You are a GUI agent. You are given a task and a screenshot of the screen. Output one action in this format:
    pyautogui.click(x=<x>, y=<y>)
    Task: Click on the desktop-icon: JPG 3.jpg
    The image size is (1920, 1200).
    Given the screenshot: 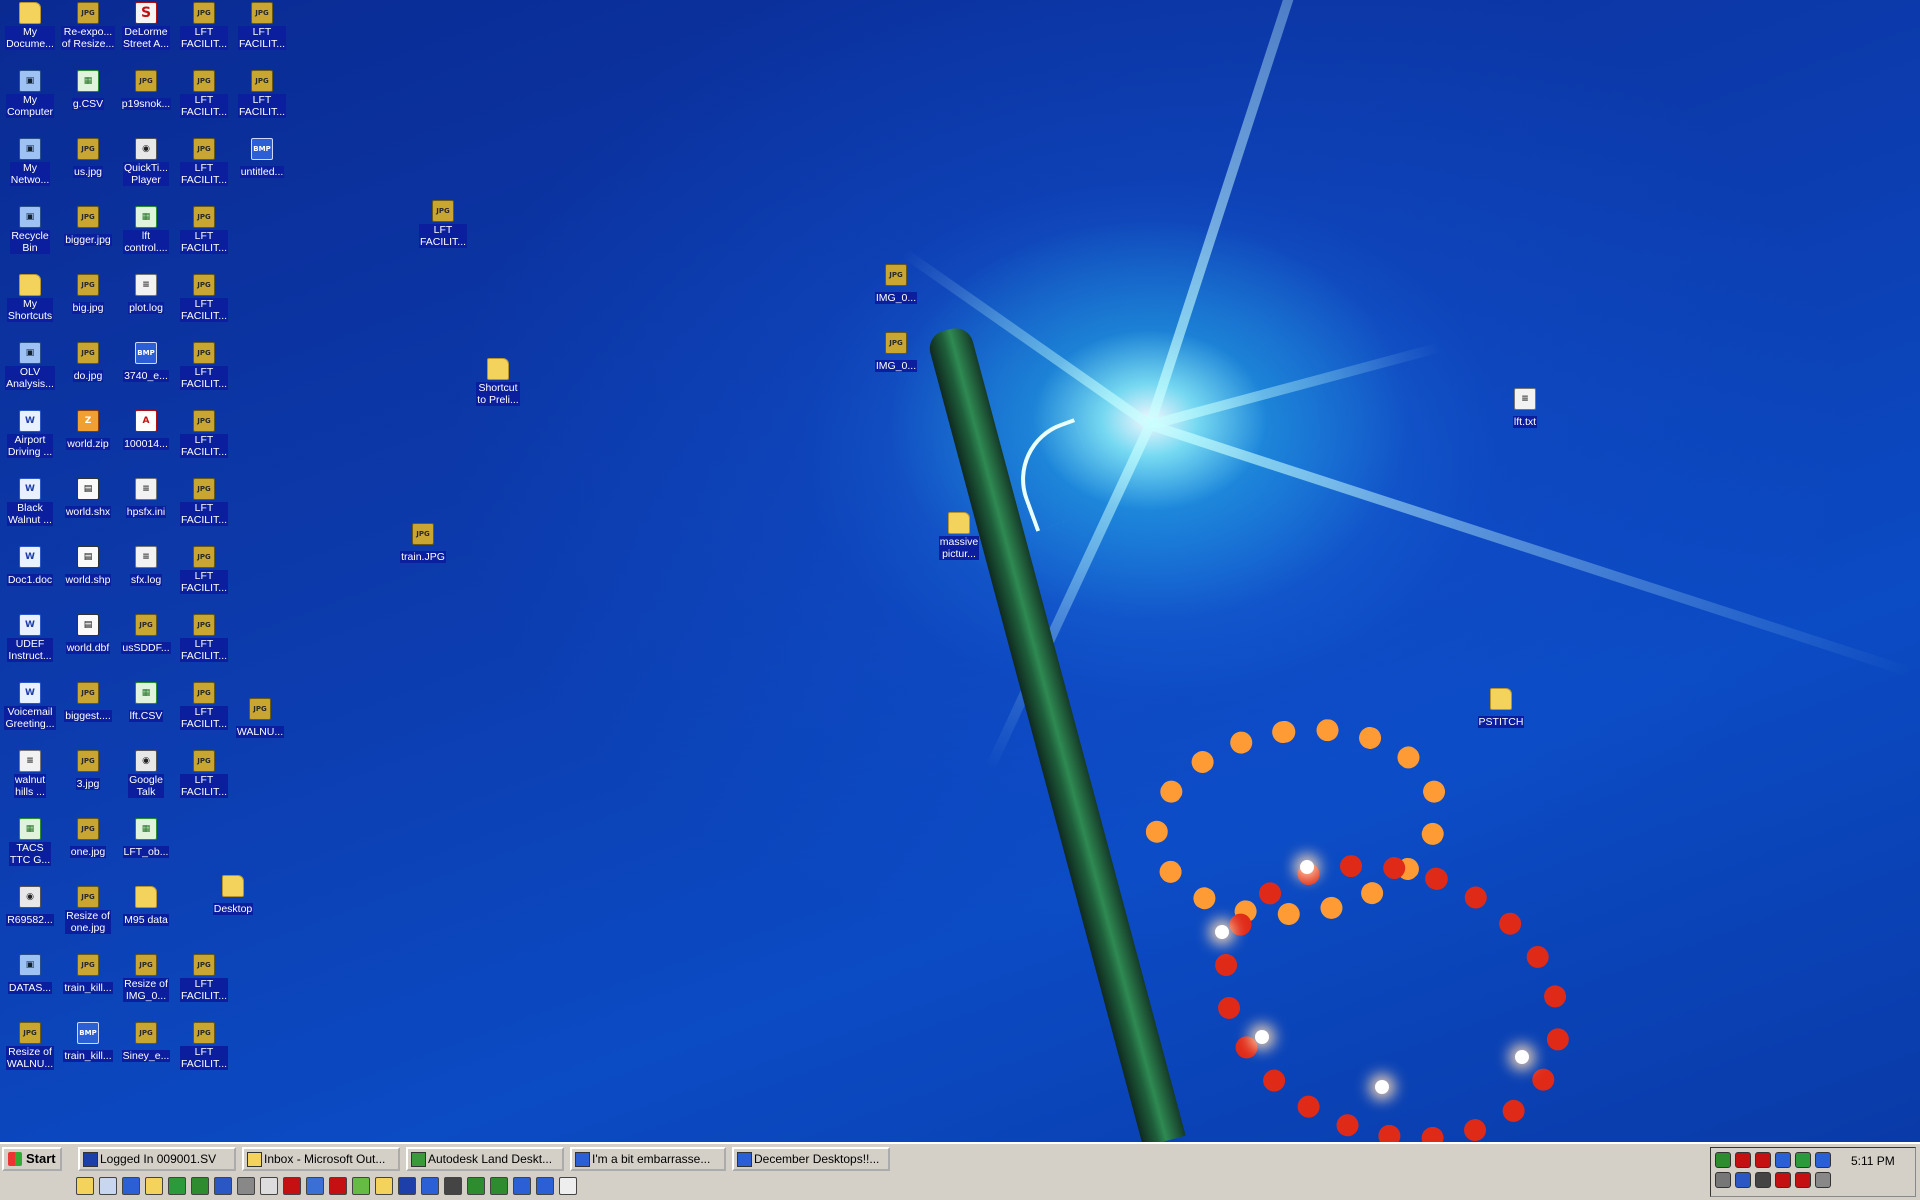 What is the action you would take?
    pyautogui.click(x=88, y=771)
    